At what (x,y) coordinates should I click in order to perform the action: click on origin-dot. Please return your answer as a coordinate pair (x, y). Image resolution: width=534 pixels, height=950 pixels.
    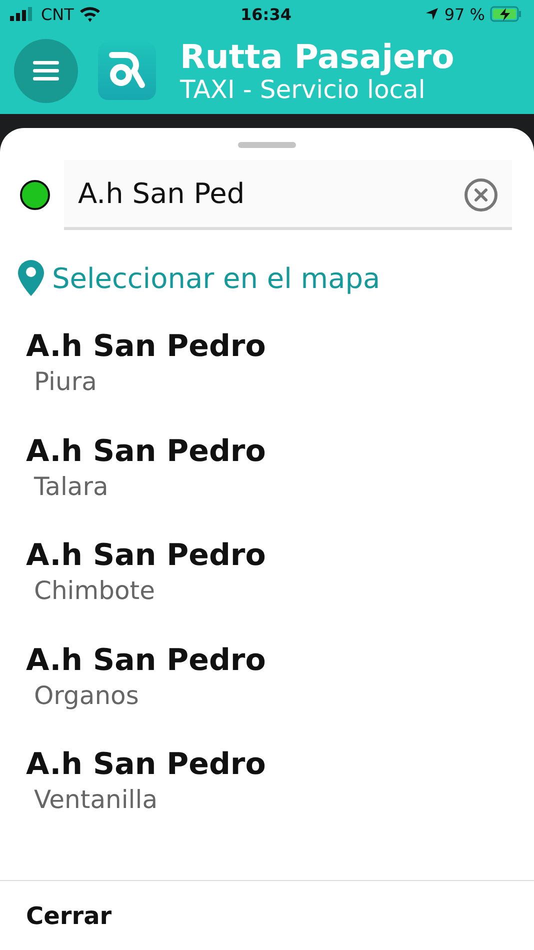
    Looking at the image, I should click on (35, 195).